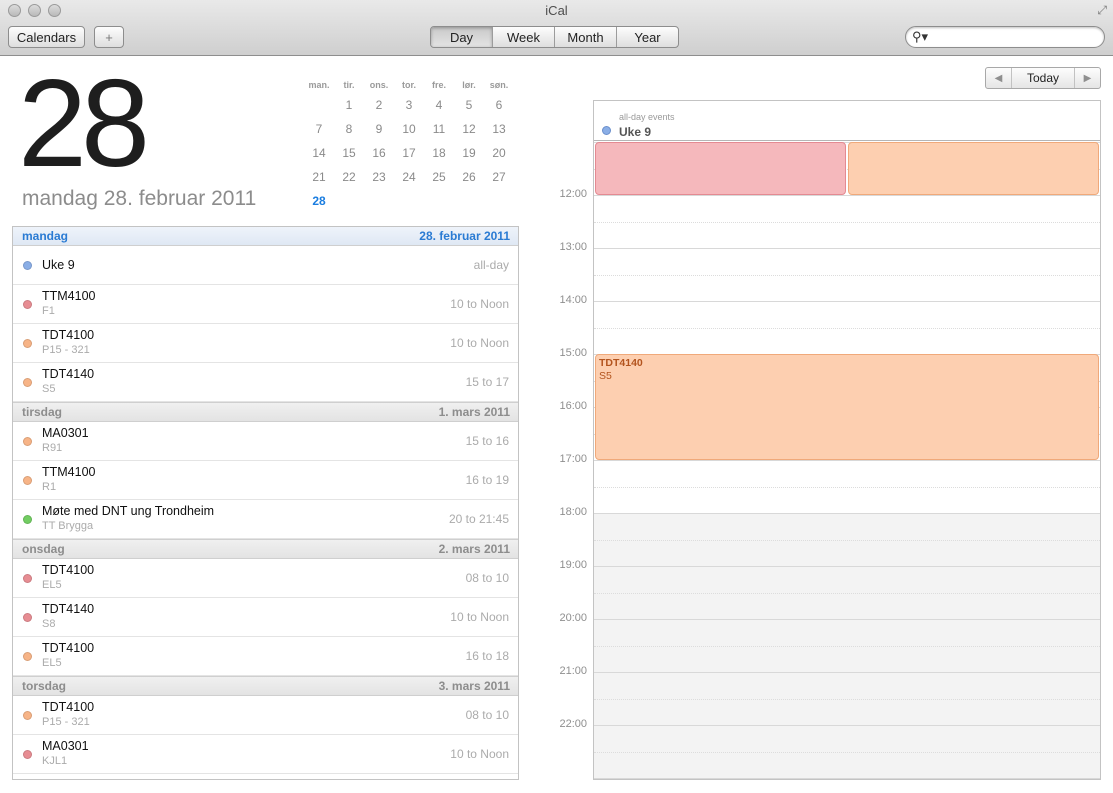 The image size is (1113, 793). Describe the element at coordinates (349, 129) in the screenshot. I see `mini-calendar-day: 8` at that location.